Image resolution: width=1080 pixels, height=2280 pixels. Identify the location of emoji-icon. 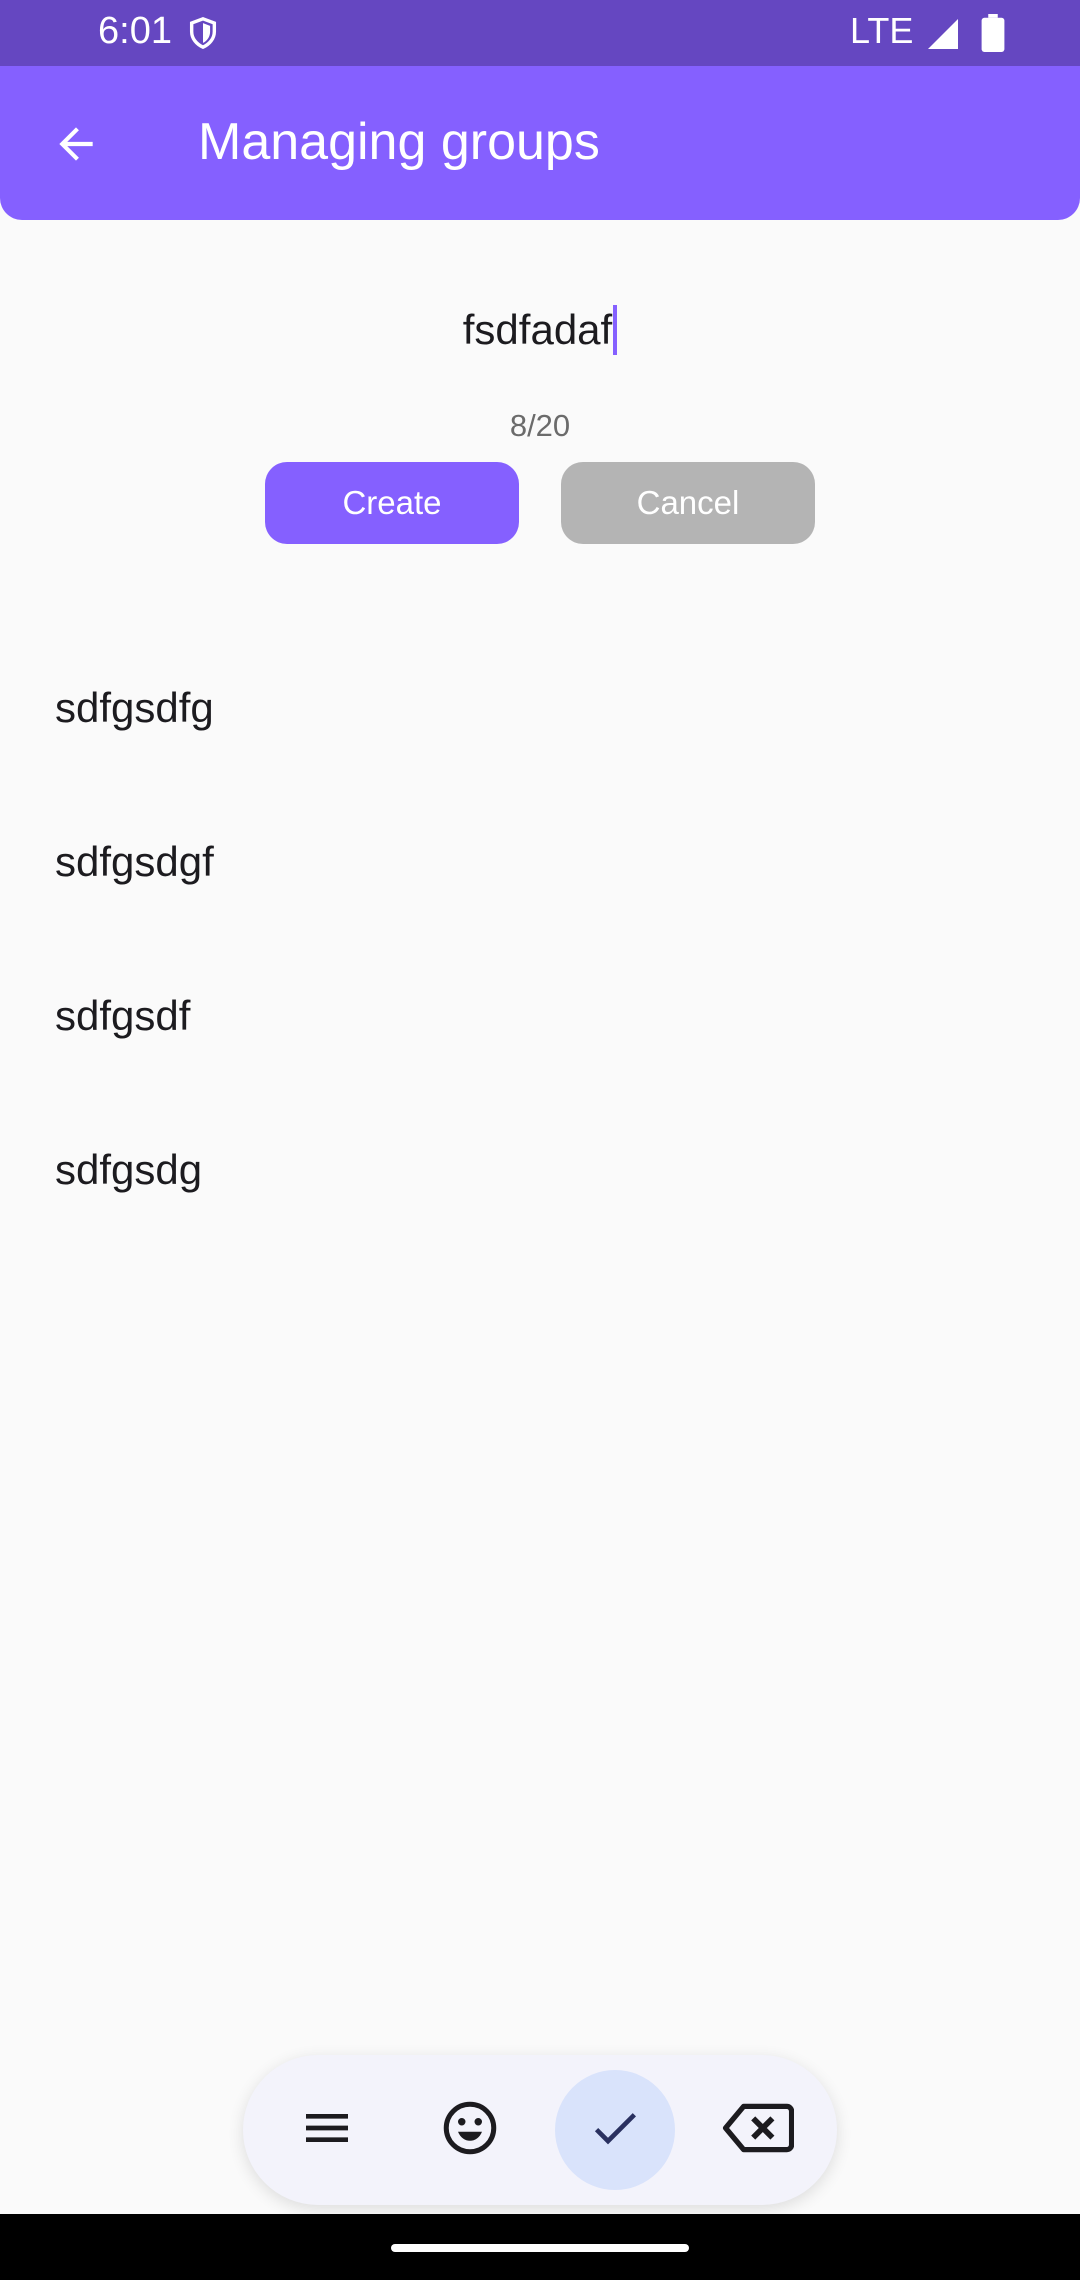
(470, 2130).